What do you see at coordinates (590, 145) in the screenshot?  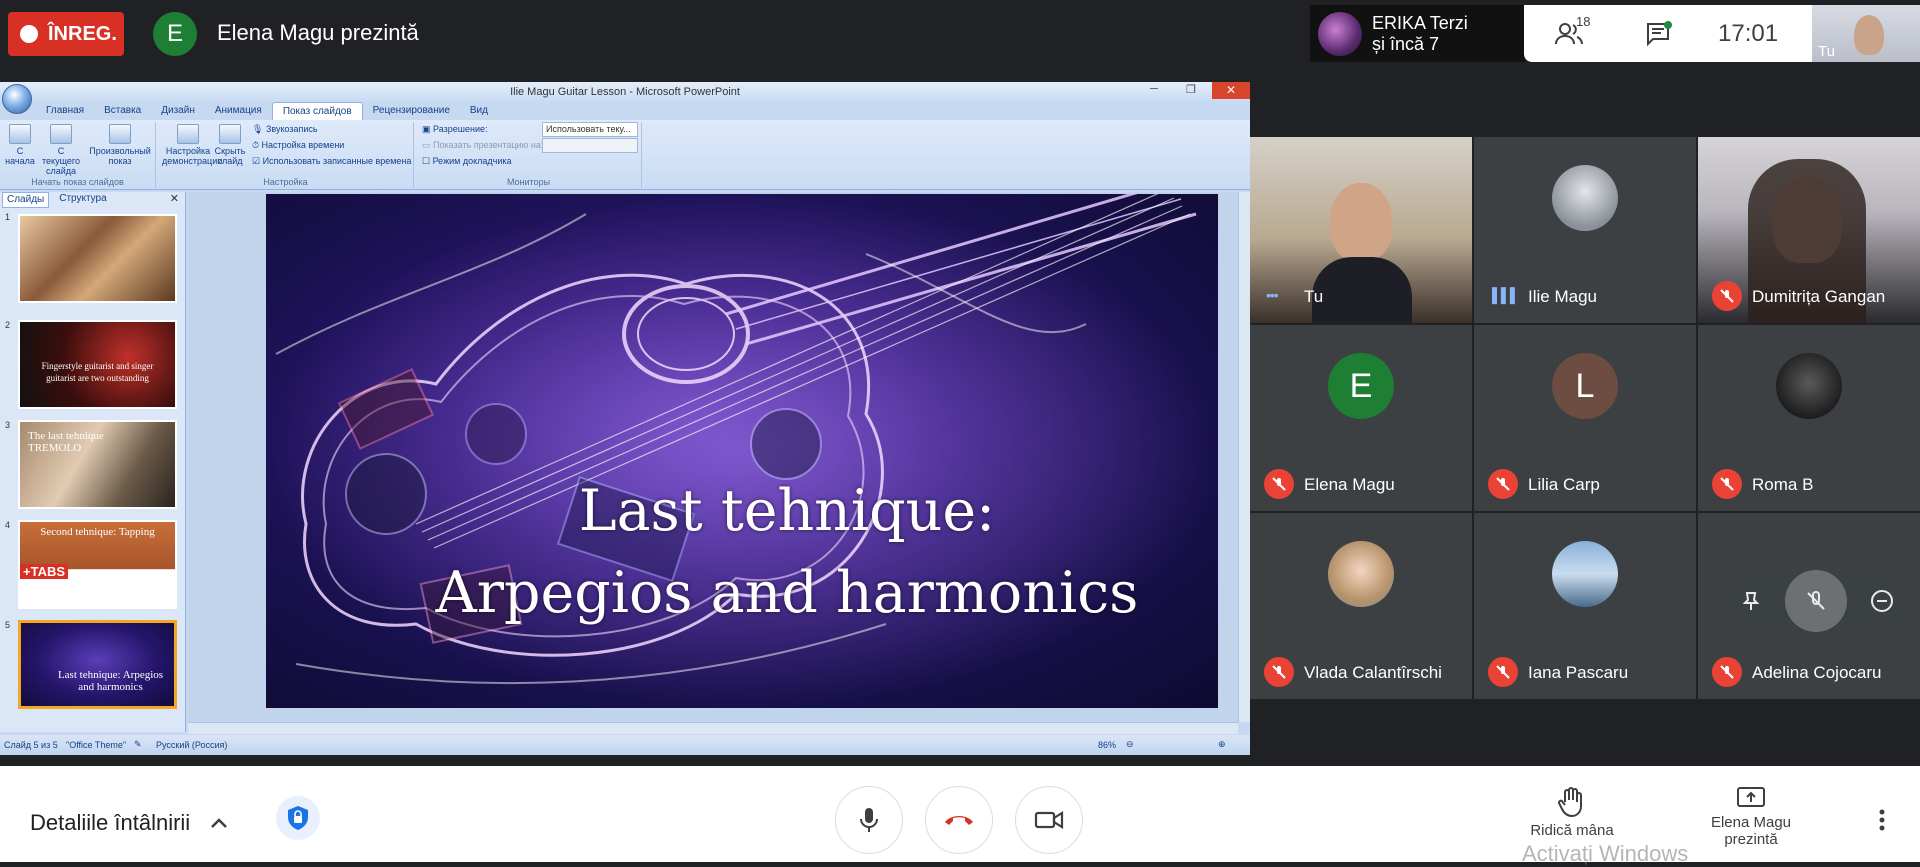 I see `show-on-select` at bounding box center [590, 145].